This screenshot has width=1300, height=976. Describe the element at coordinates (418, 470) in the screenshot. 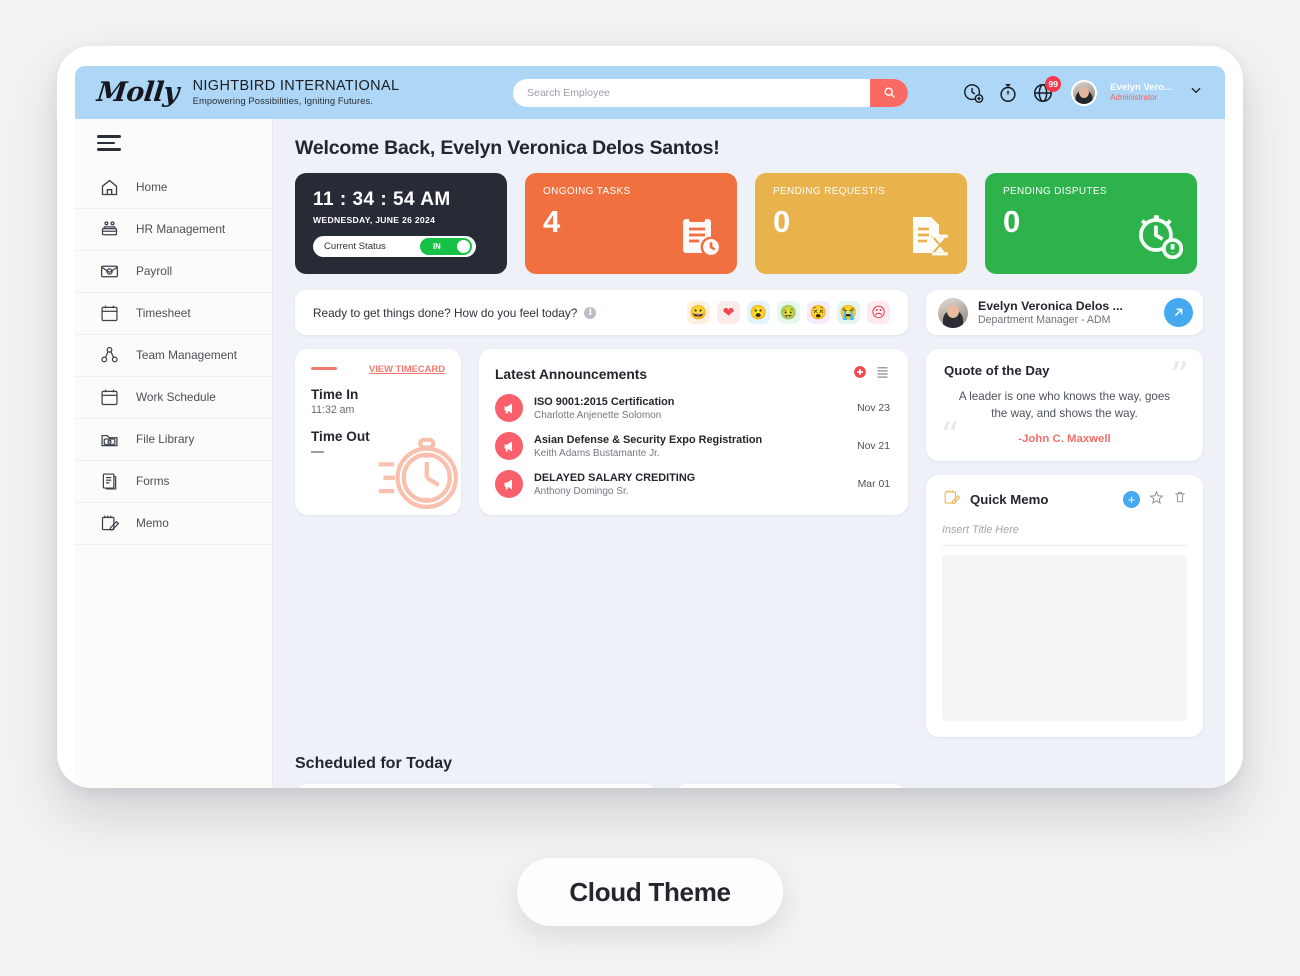

I see `stopwatch-illustration-icon` at that location.